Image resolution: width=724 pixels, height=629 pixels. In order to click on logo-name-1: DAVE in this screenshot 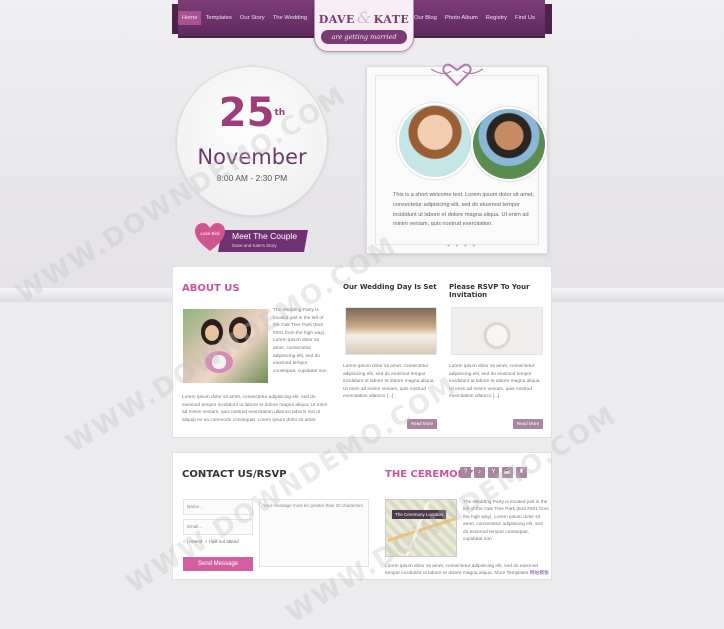, I will do `click(336, 19)`.